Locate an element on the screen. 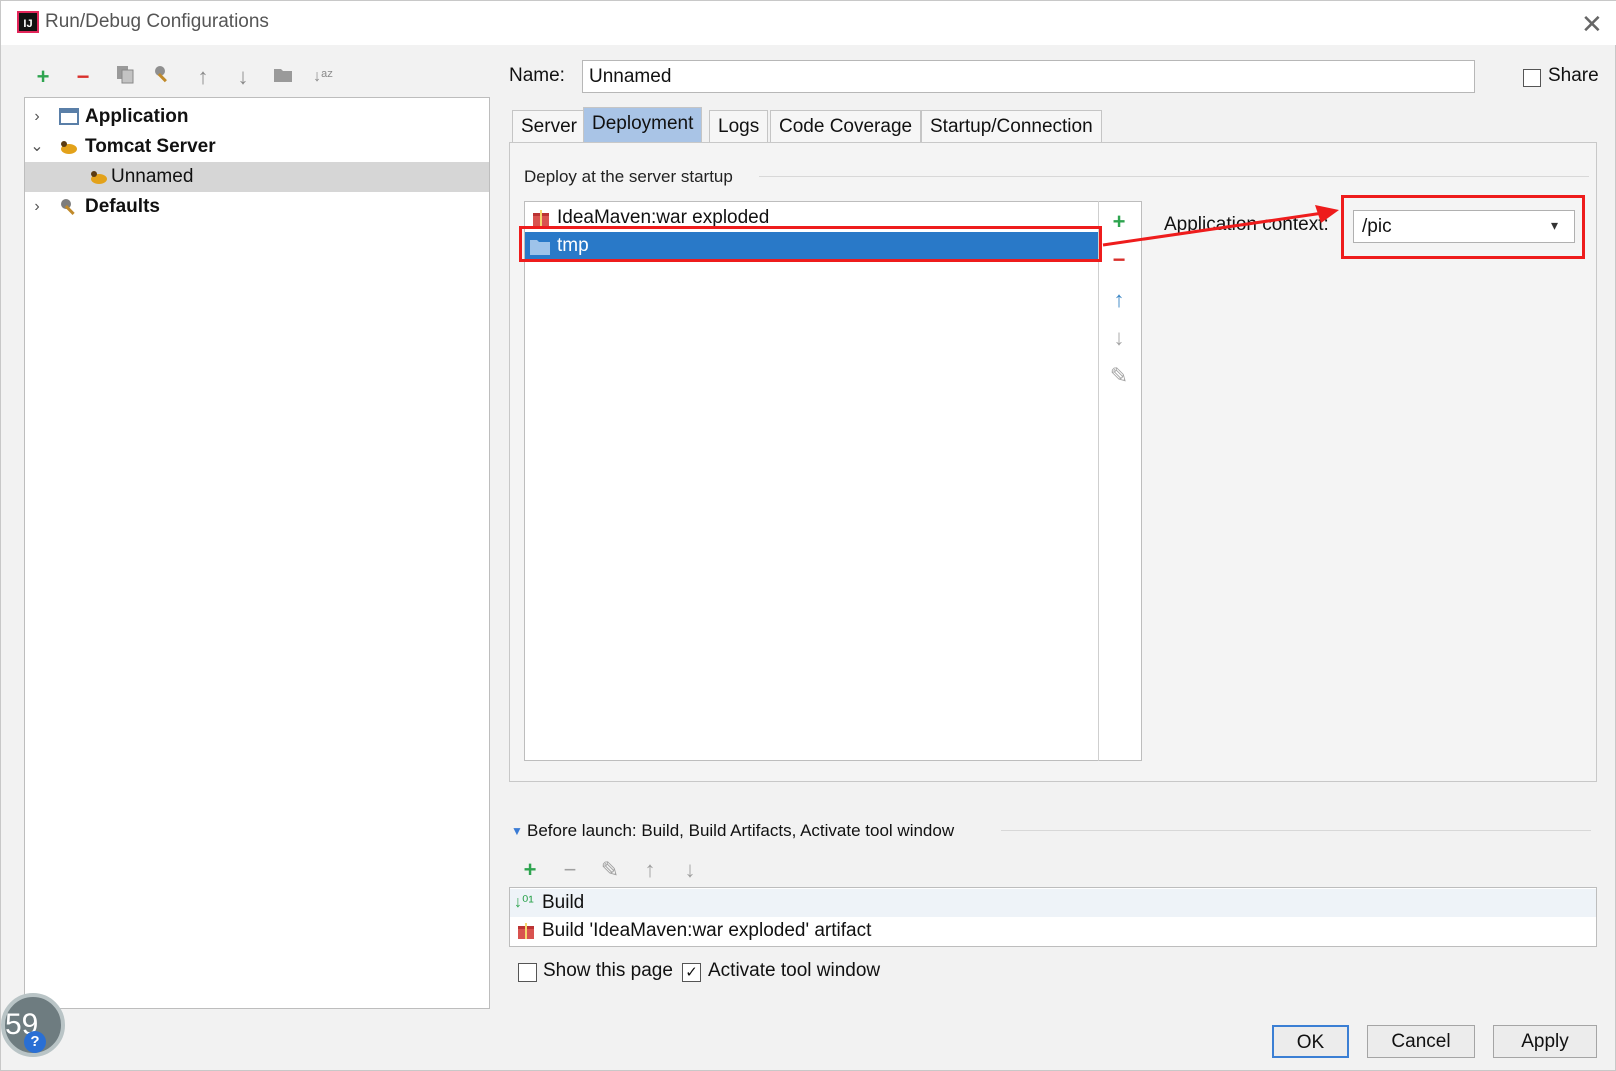 The image size is (1616, 1071). application-icon is located at coordinates (69, 117).